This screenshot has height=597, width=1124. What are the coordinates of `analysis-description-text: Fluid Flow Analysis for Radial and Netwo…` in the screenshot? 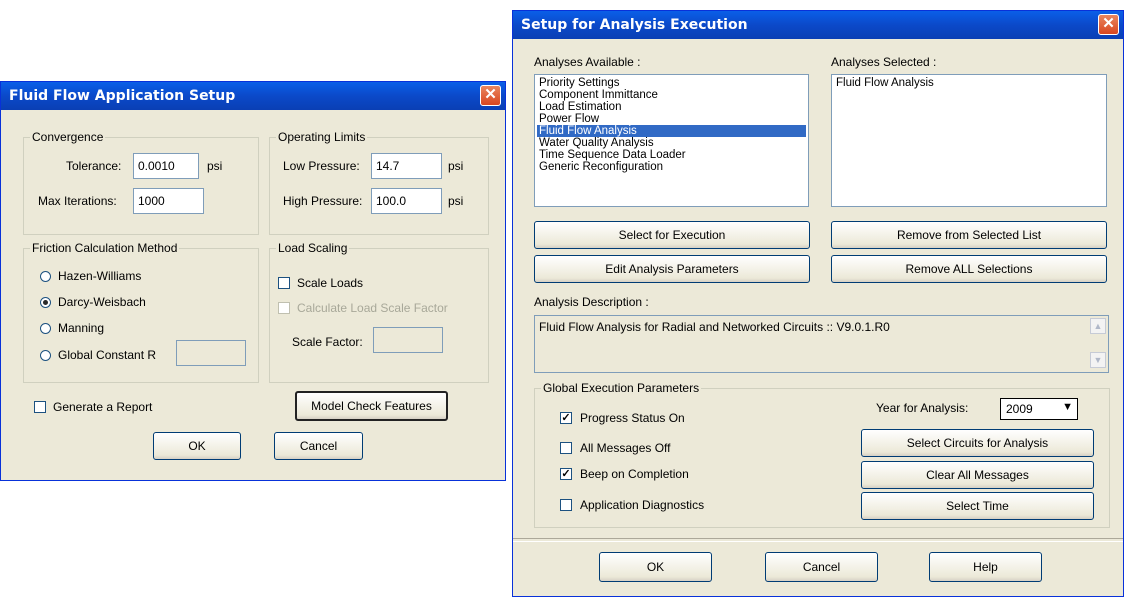 It's located at (714, 327).